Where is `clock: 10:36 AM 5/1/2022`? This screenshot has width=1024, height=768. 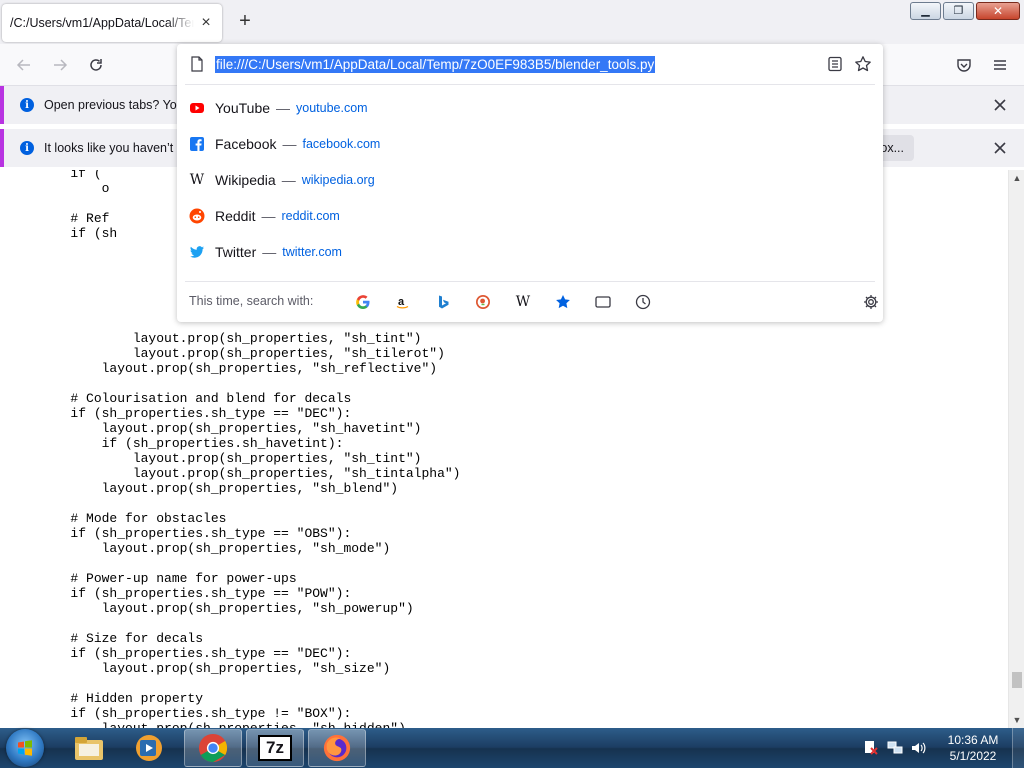 clock: 10:36 AM 5/1/2022 is located at coordinates (973, 748).